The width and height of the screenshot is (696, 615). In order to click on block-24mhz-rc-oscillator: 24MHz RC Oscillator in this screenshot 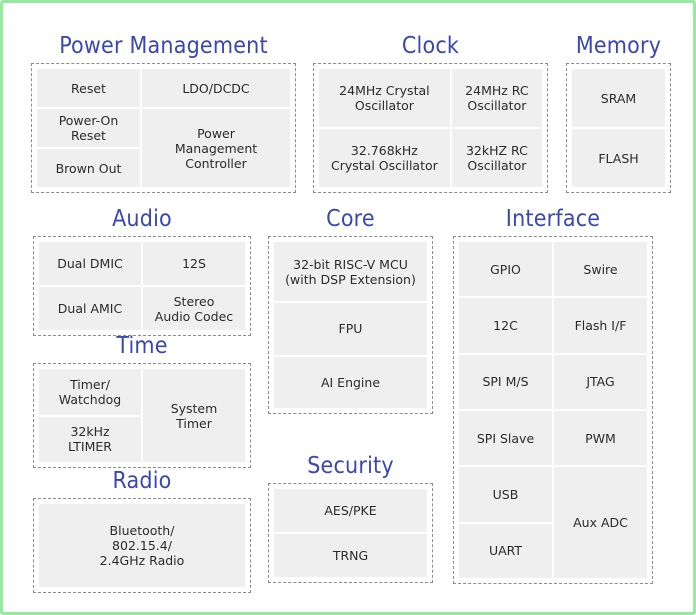, I will do `click(496, 98)`.